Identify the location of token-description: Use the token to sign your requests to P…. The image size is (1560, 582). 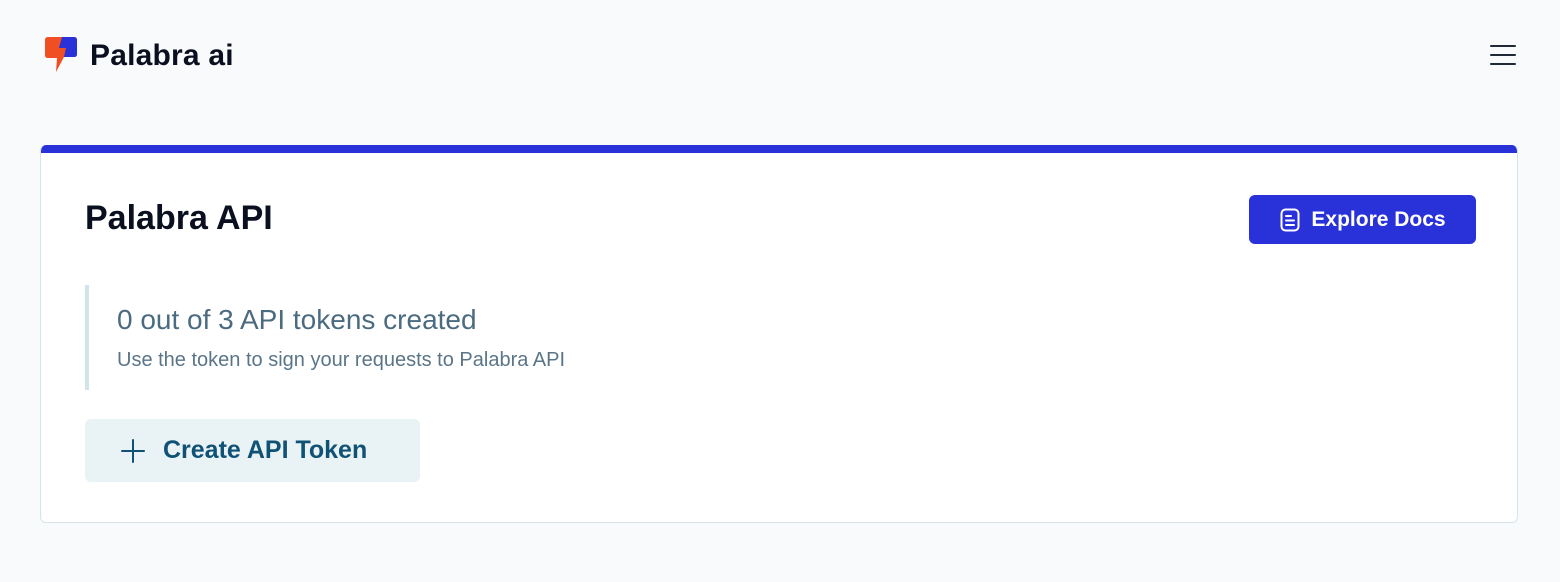
(341, 360).